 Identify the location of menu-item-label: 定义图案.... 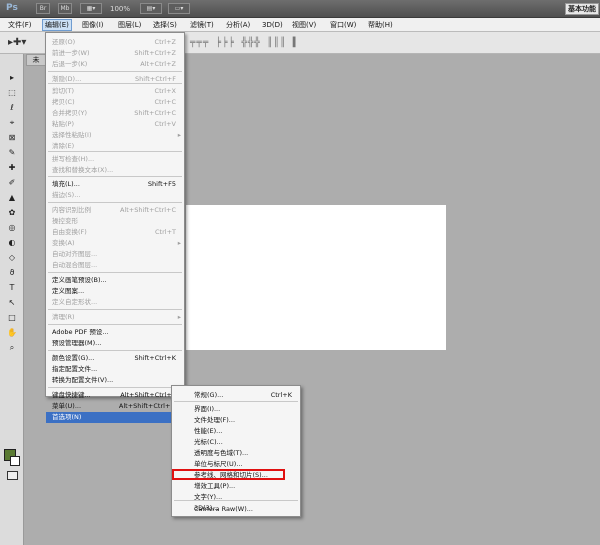
(68, 291).